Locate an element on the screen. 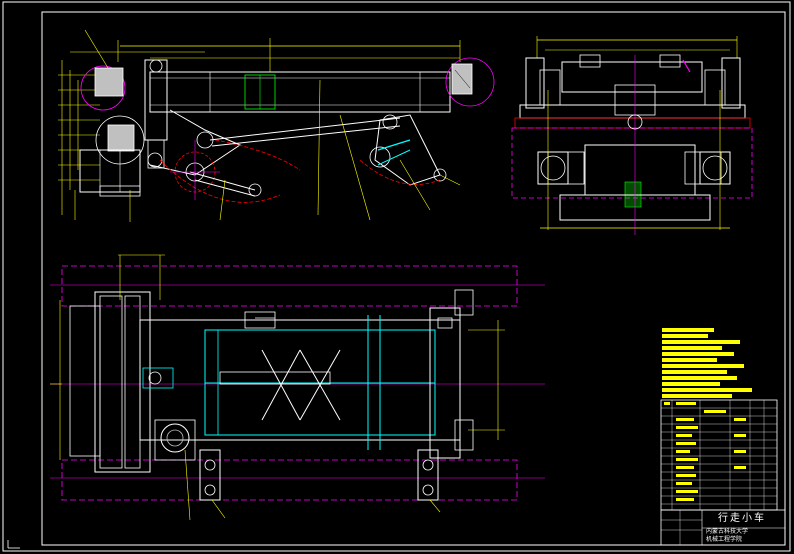 This screenshot has height=554, width=794. drawing-subtitle-line1: 内蒙古科技大学 is located at coordinates (727, 531).